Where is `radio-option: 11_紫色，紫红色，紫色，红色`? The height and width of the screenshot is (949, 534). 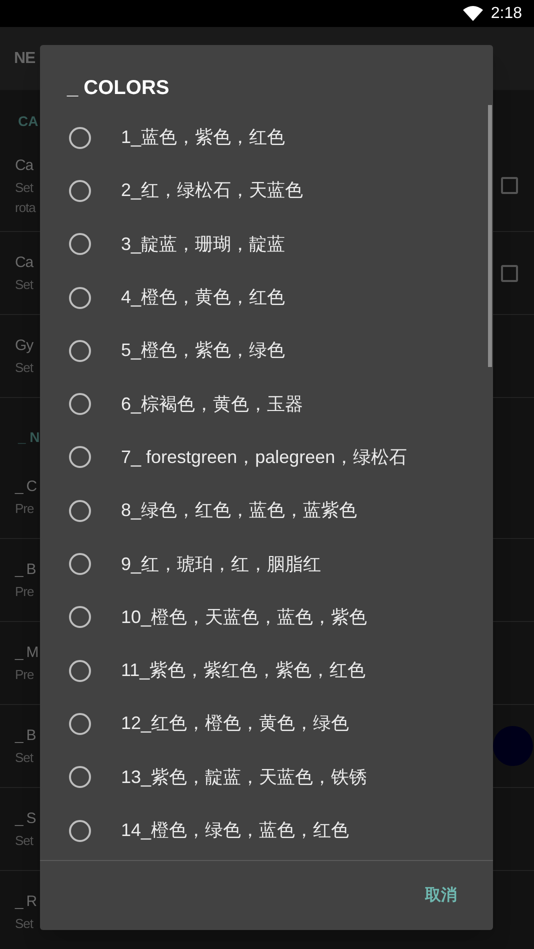
radio-option: 11_紫色，紫红色，紫色，红色 is located at coordinates (266, 671).